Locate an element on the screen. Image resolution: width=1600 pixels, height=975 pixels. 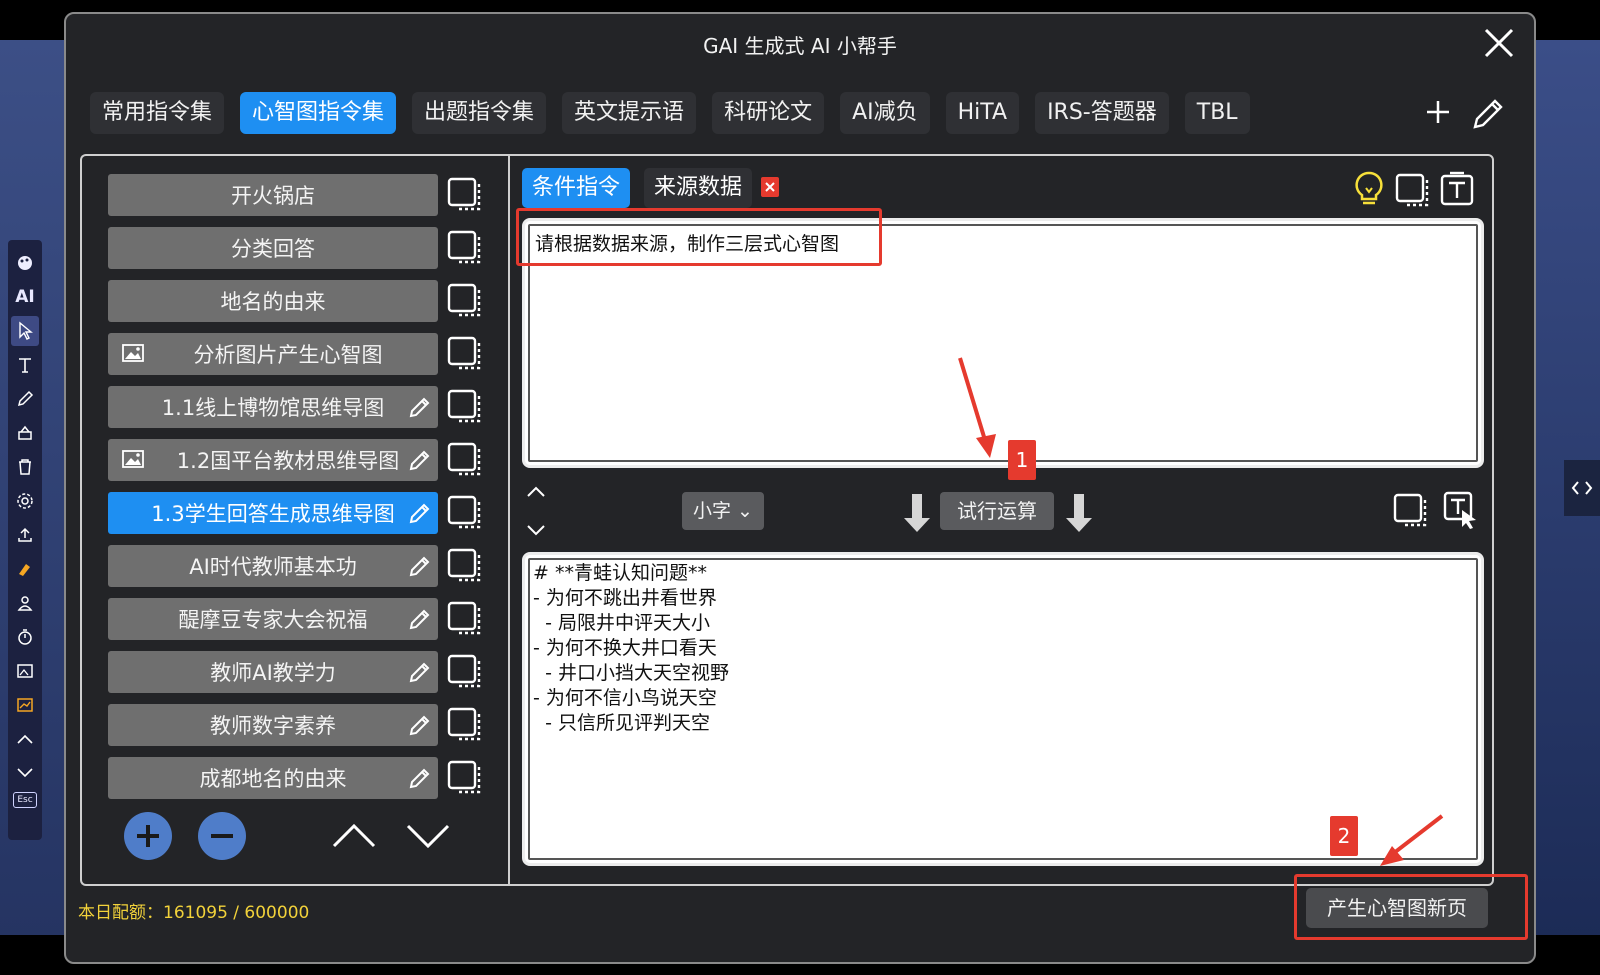
annotation-badge-2: 2 is located at coordinates (1344, 836).